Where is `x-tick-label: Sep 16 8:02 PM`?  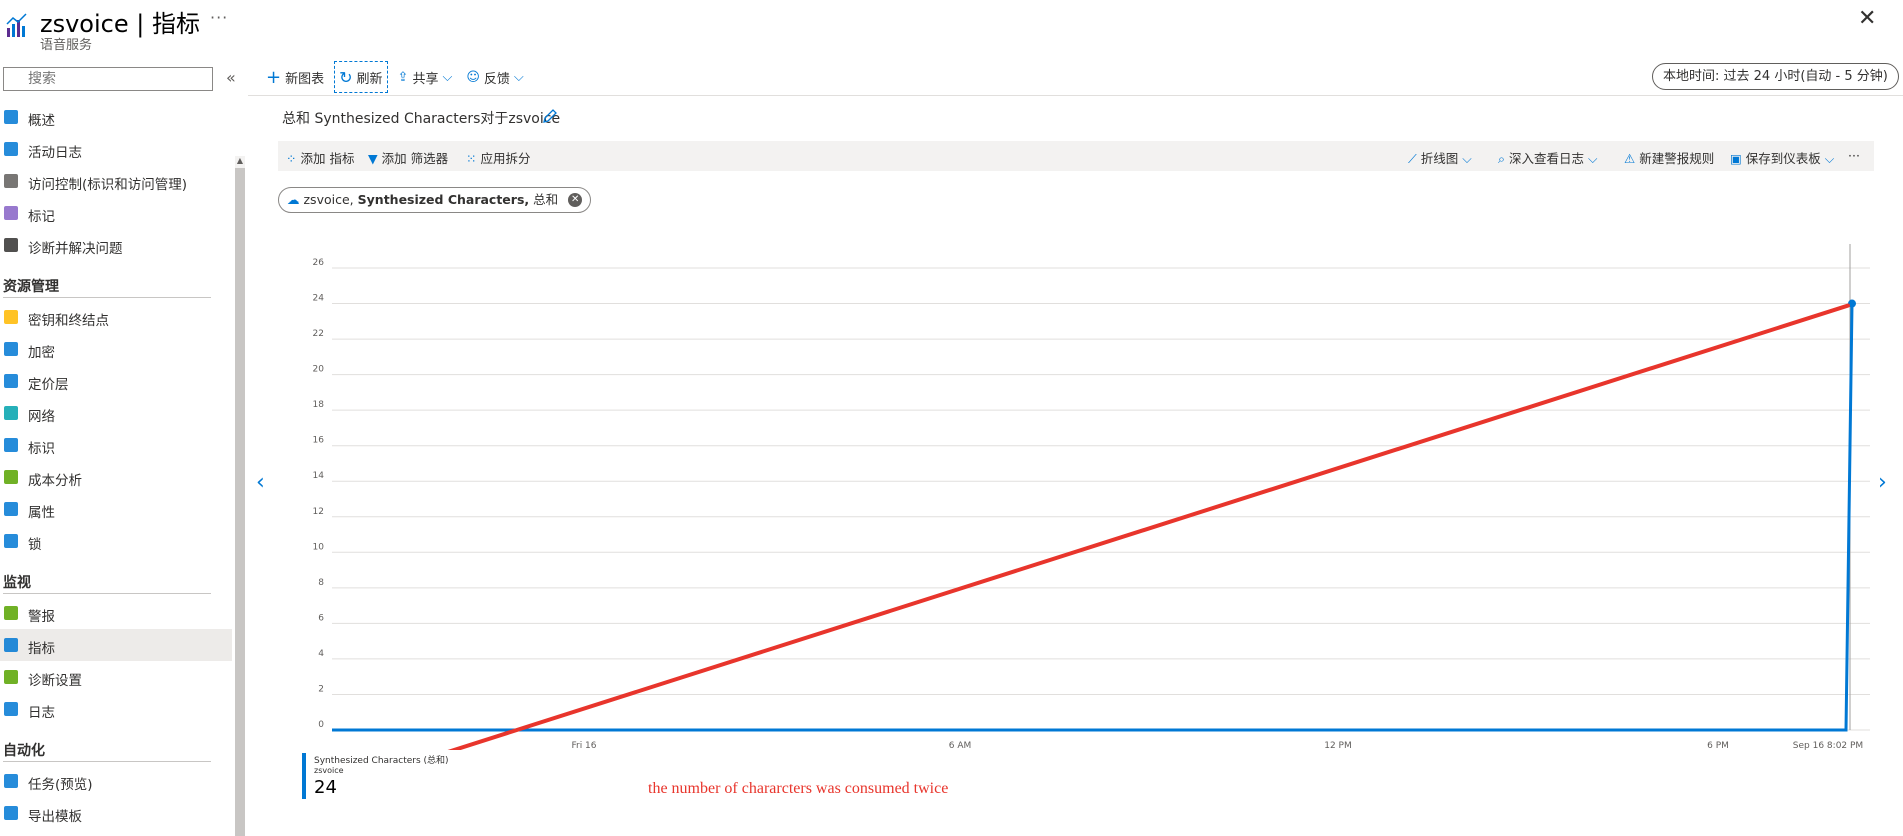 x-tick-label: Sep 16 8:02 PM is located at coordinates (1828, 745).